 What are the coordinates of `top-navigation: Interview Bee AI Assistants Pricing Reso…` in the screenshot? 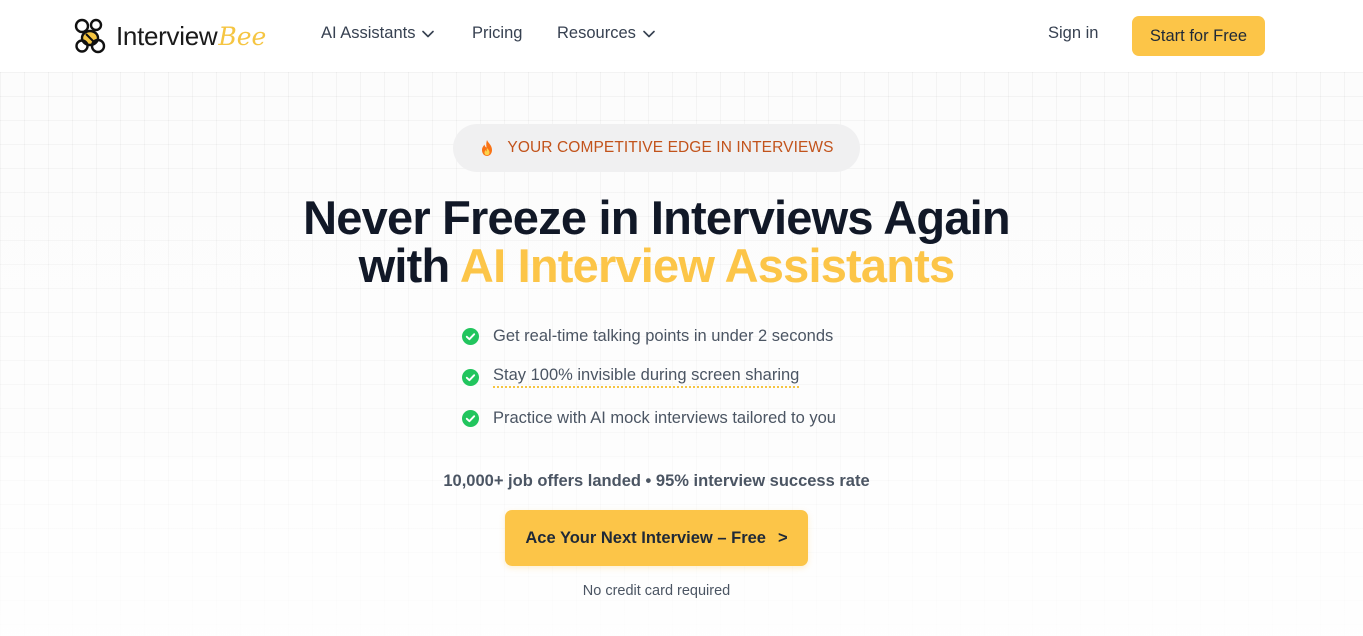 It's located at (681, 36).